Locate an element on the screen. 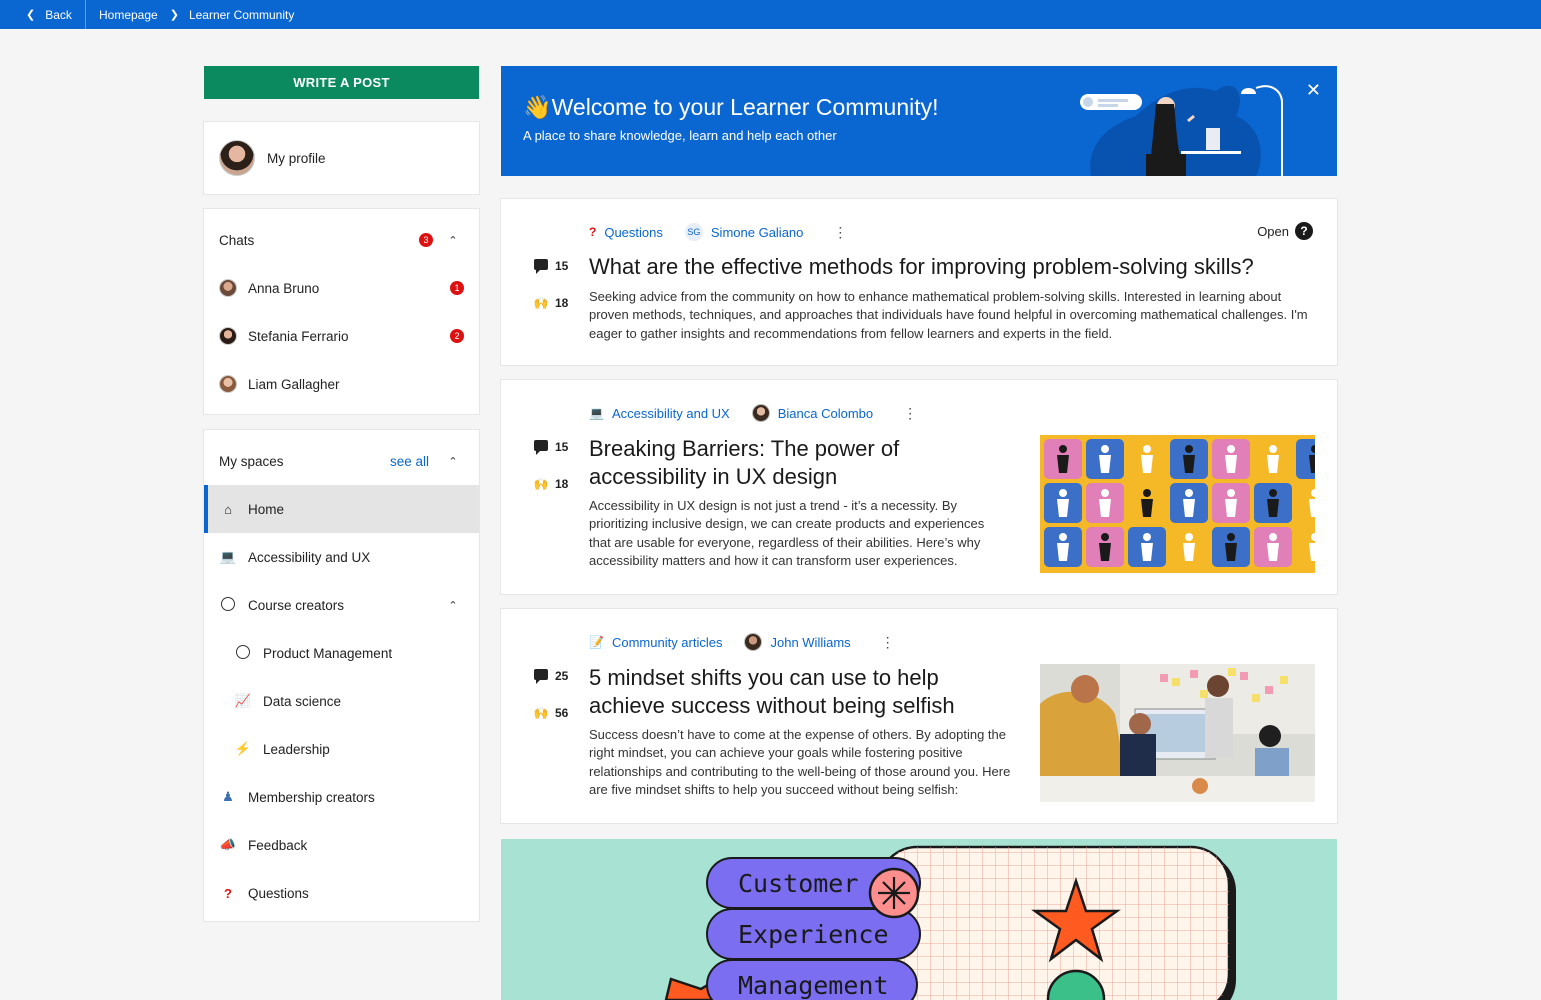 Image resolution: width=1541 pixels, height=1000 pixels. see-all-link: see all is located at coordinates (409, 461).